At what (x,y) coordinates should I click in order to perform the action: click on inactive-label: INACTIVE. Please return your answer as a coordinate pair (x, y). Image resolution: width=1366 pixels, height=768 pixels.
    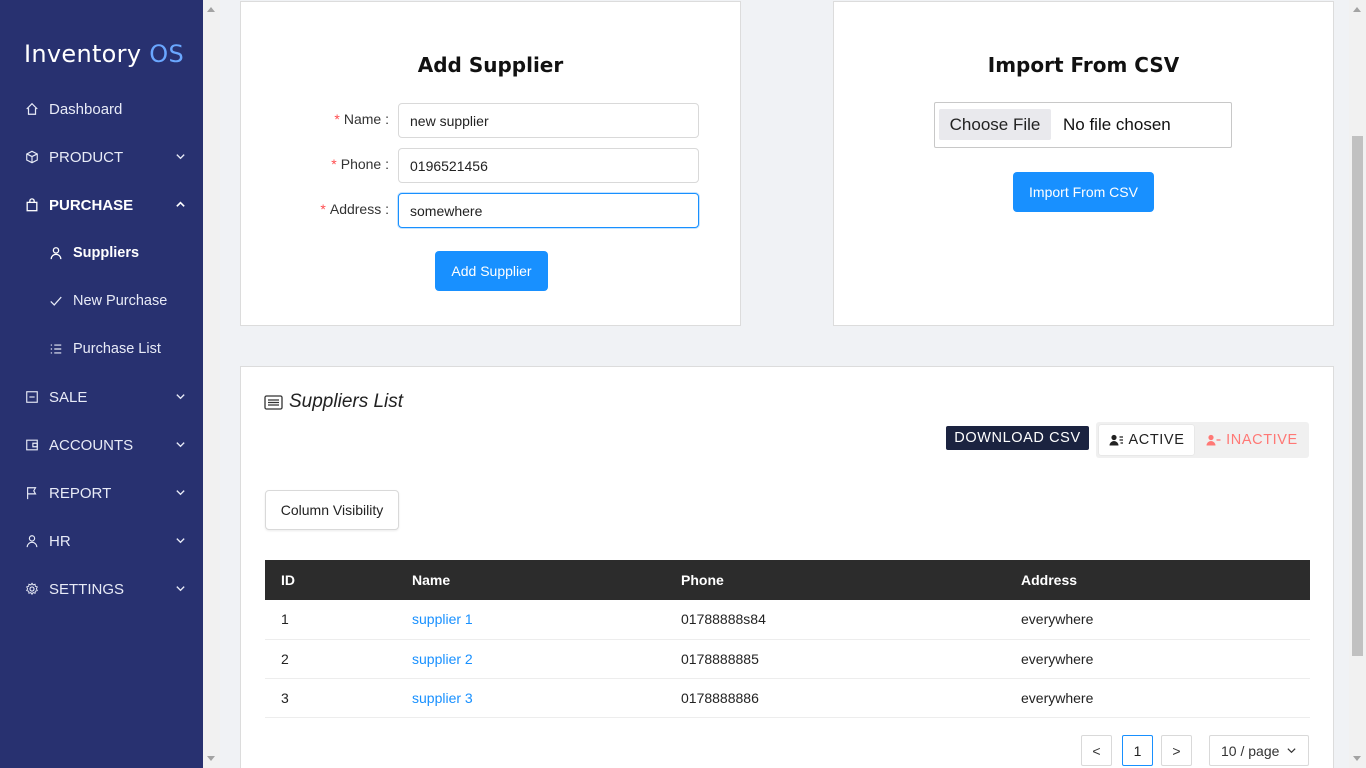
    Looking at the image, I should click on (1262, 440).